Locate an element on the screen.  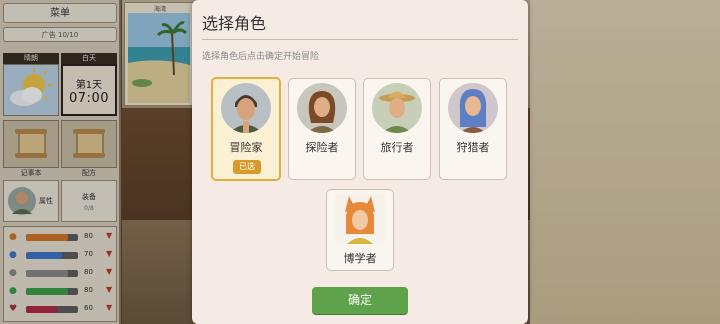
divider is located at coordinates (360, 39).